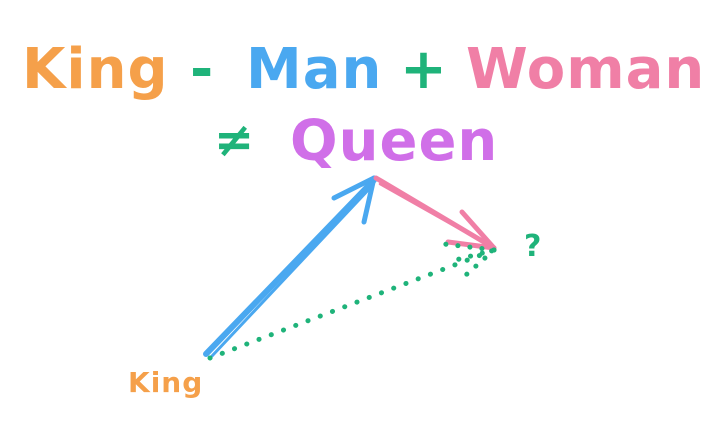 The height and width of the screenshot is (426, 710). Describe the element at coordinates (424, 69) in the screenshot. I see `equation-plus: +` at that location.